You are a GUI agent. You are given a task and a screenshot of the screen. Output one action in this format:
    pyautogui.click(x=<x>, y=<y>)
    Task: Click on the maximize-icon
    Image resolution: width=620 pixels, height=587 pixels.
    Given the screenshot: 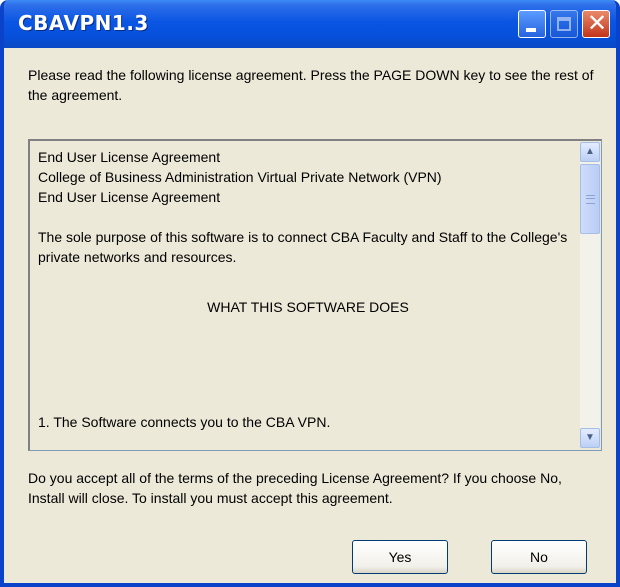 What is the action you would take?
    pyautogui.click(x=564, y=24)
    